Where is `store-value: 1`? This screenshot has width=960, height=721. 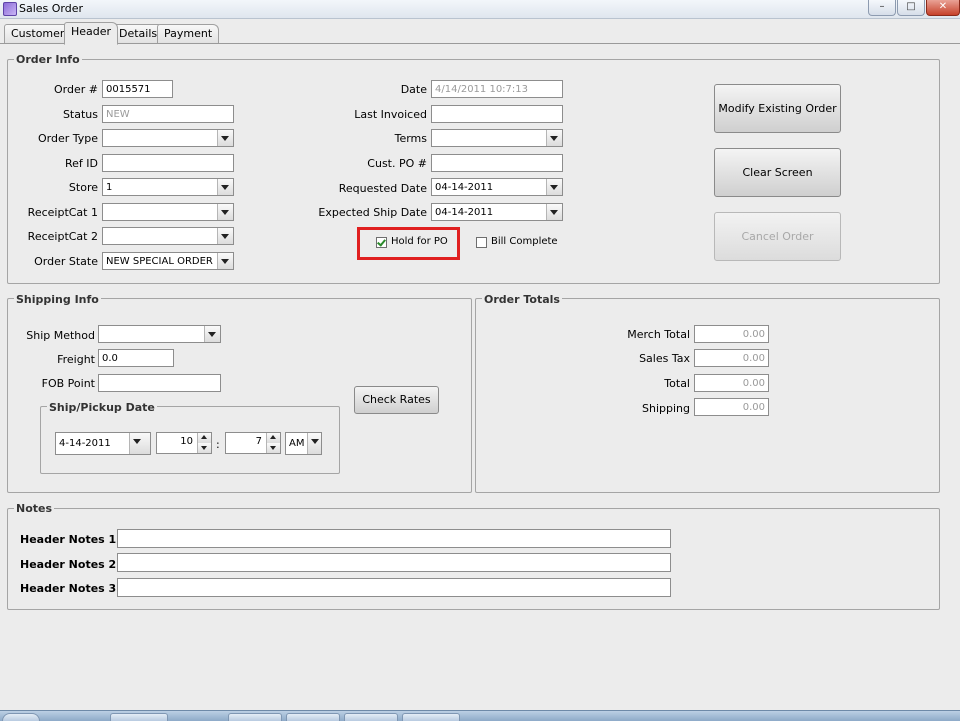 store-value: 1 is located at coordinates (109, 187).